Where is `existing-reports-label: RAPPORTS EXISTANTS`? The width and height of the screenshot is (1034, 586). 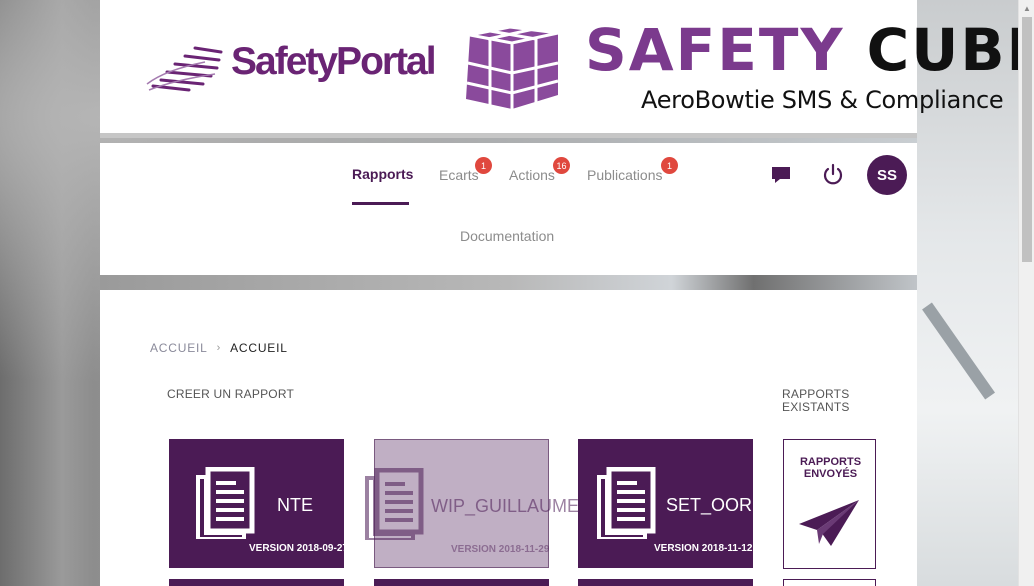
existing-reports-label: RAPPORTS EXISTANTS is located at coordinates (816, 400).